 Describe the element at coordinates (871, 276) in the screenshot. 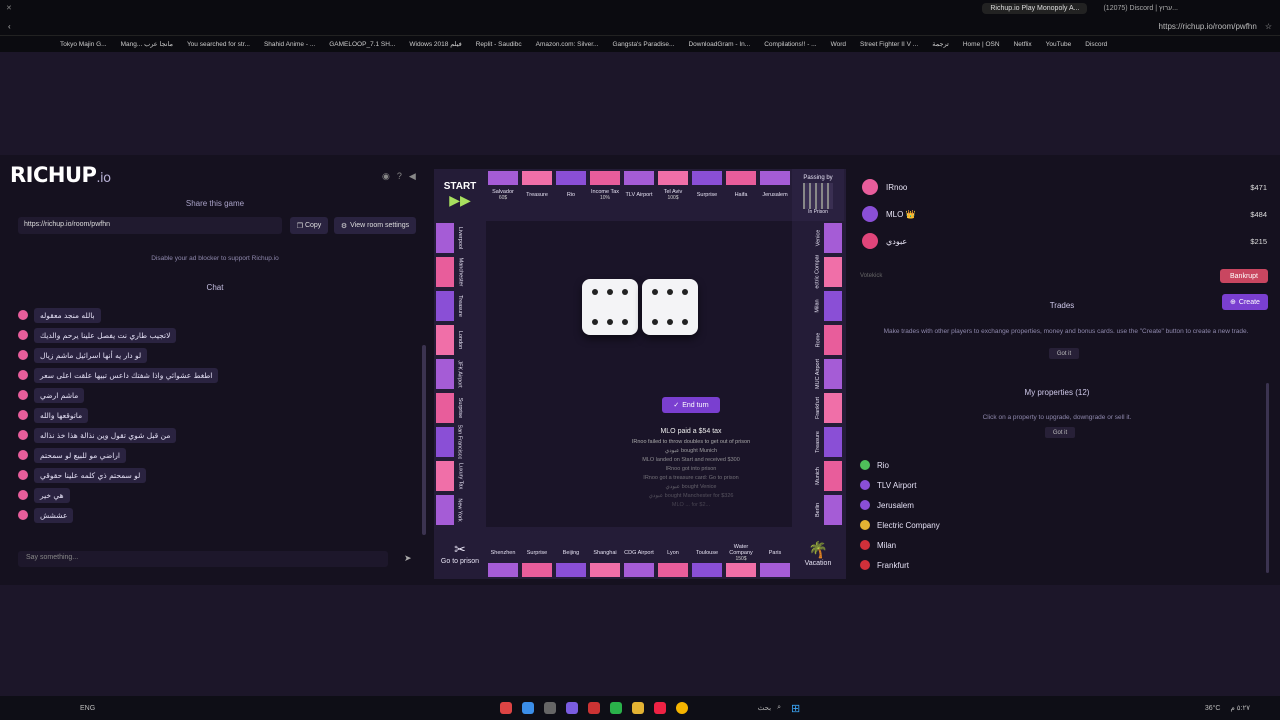

I see `votekick-button: Votekick` at that location.